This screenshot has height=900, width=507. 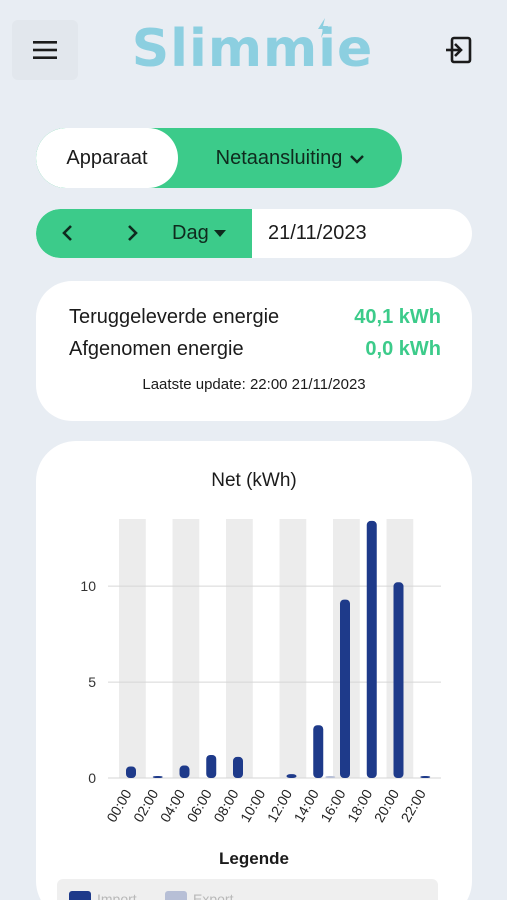 I want to click on app-header: Slimmie, so click(x=253, y=50).